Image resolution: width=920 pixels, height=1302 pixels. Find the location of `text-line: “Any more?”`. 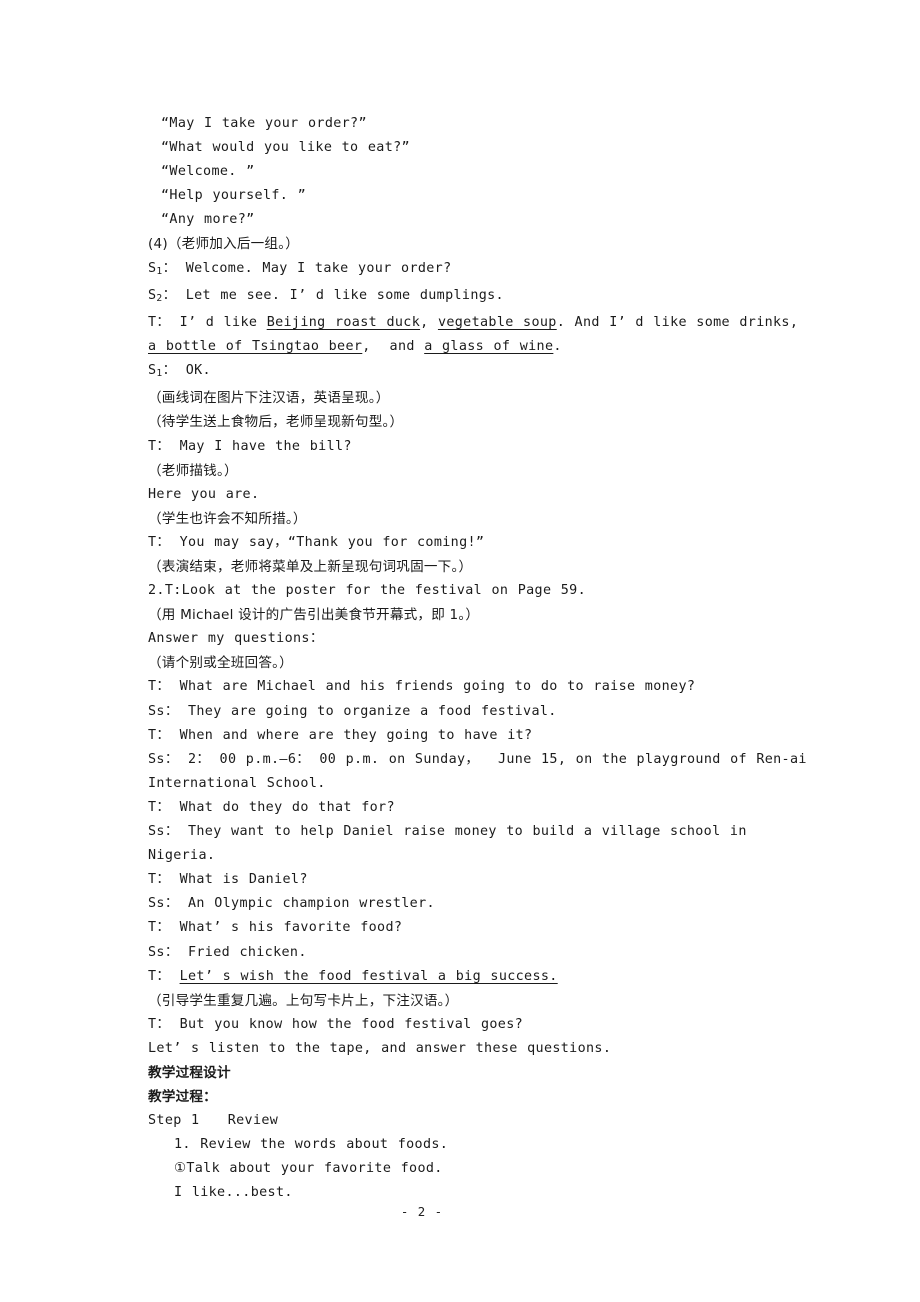

text-line: “Any more?” is located at coordinates (208, 220).